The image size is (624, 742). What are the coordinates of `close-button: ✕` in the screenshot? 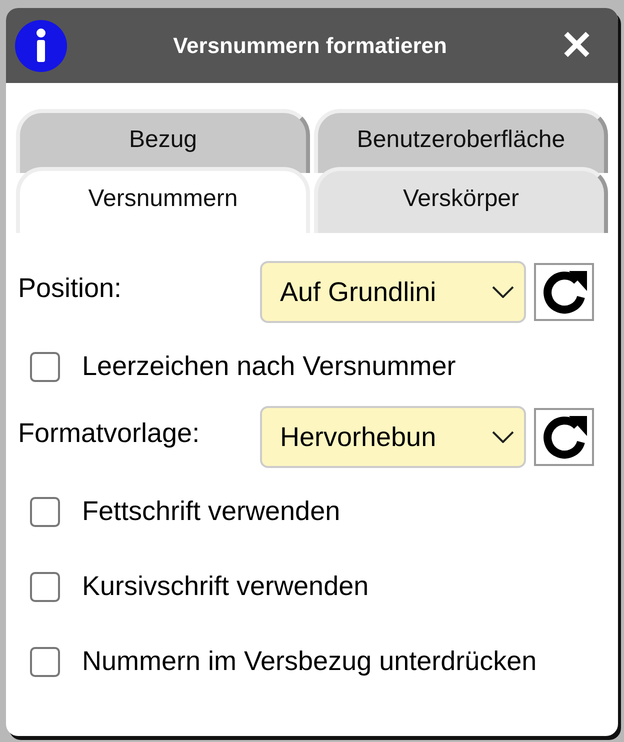 It's located at (577, 46).